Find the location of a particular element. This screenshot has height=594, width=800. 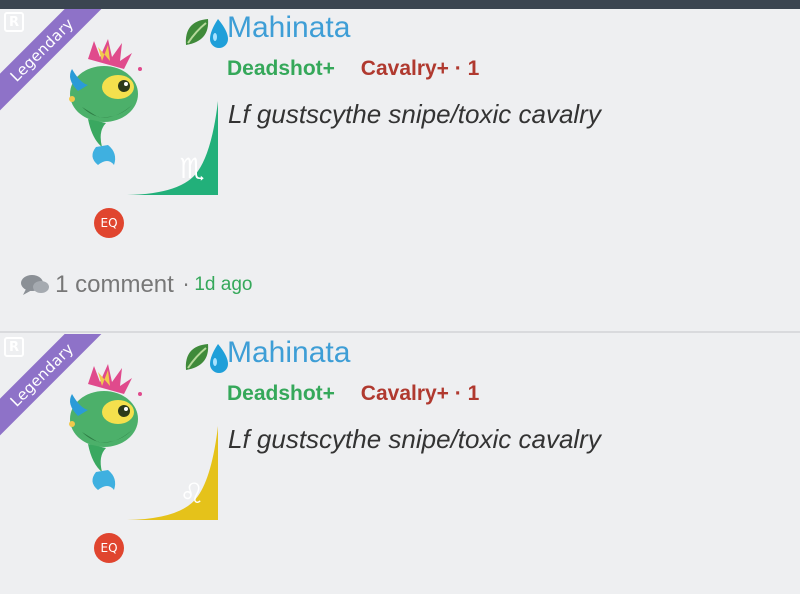

comment-bubbles-icon is located at coordinates (35, 285).